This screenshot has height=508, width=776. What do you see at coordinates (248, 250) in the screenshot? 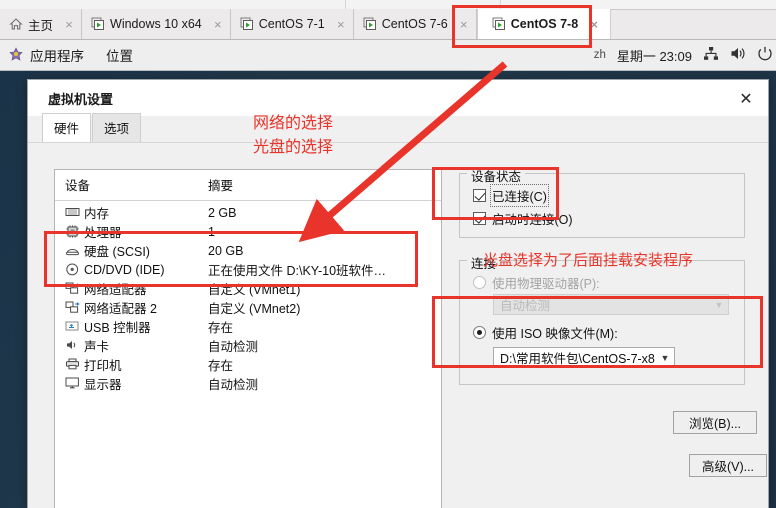
I see `table-row: 硬盘 (SCSI) 20 GB` at bounding box center [248, 250].